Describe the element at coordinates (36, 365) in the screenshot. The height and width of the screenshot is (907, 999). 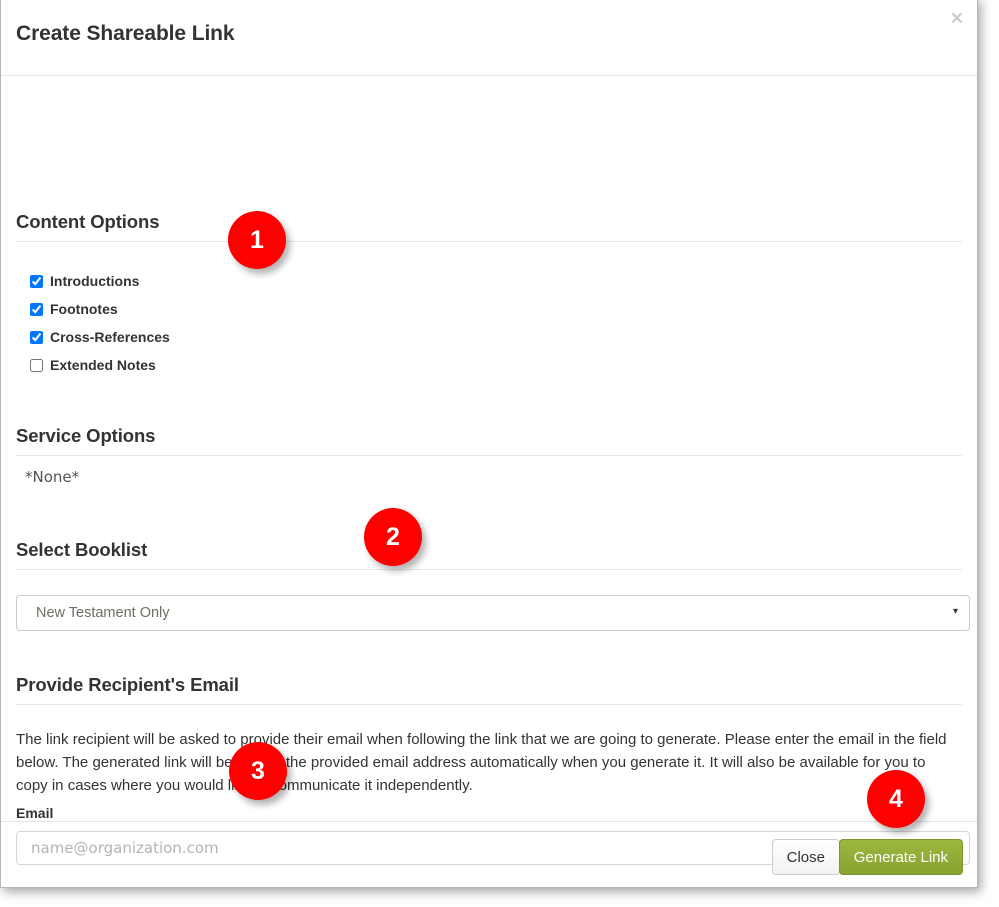
I see `checkbox-extended-notes` at that location.